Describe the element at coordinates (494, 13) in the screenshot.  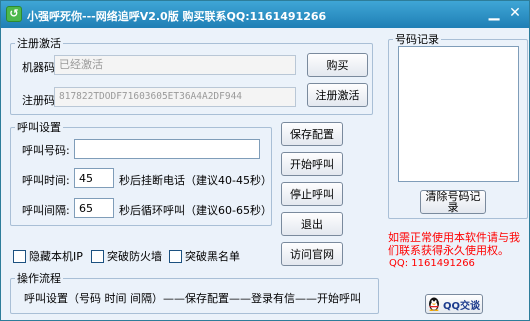
I see `minimize-button: ▁` at that location.